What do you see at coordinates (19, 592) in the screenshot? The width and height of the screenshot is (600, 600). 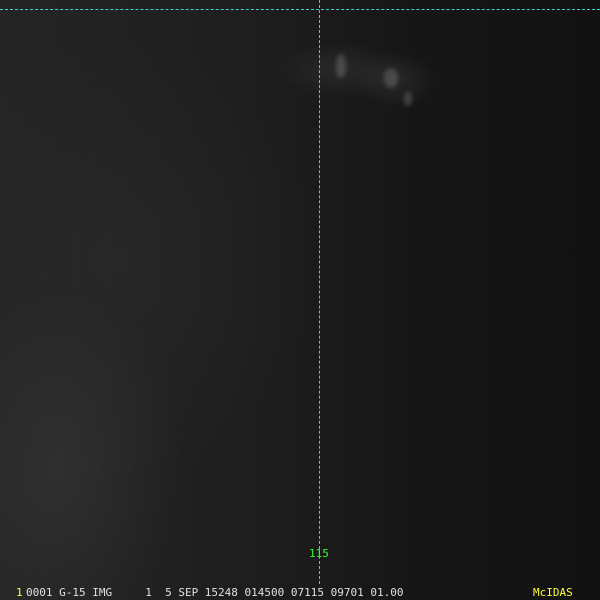 I see `frame-number: 1` at bounding box center [19, 592].